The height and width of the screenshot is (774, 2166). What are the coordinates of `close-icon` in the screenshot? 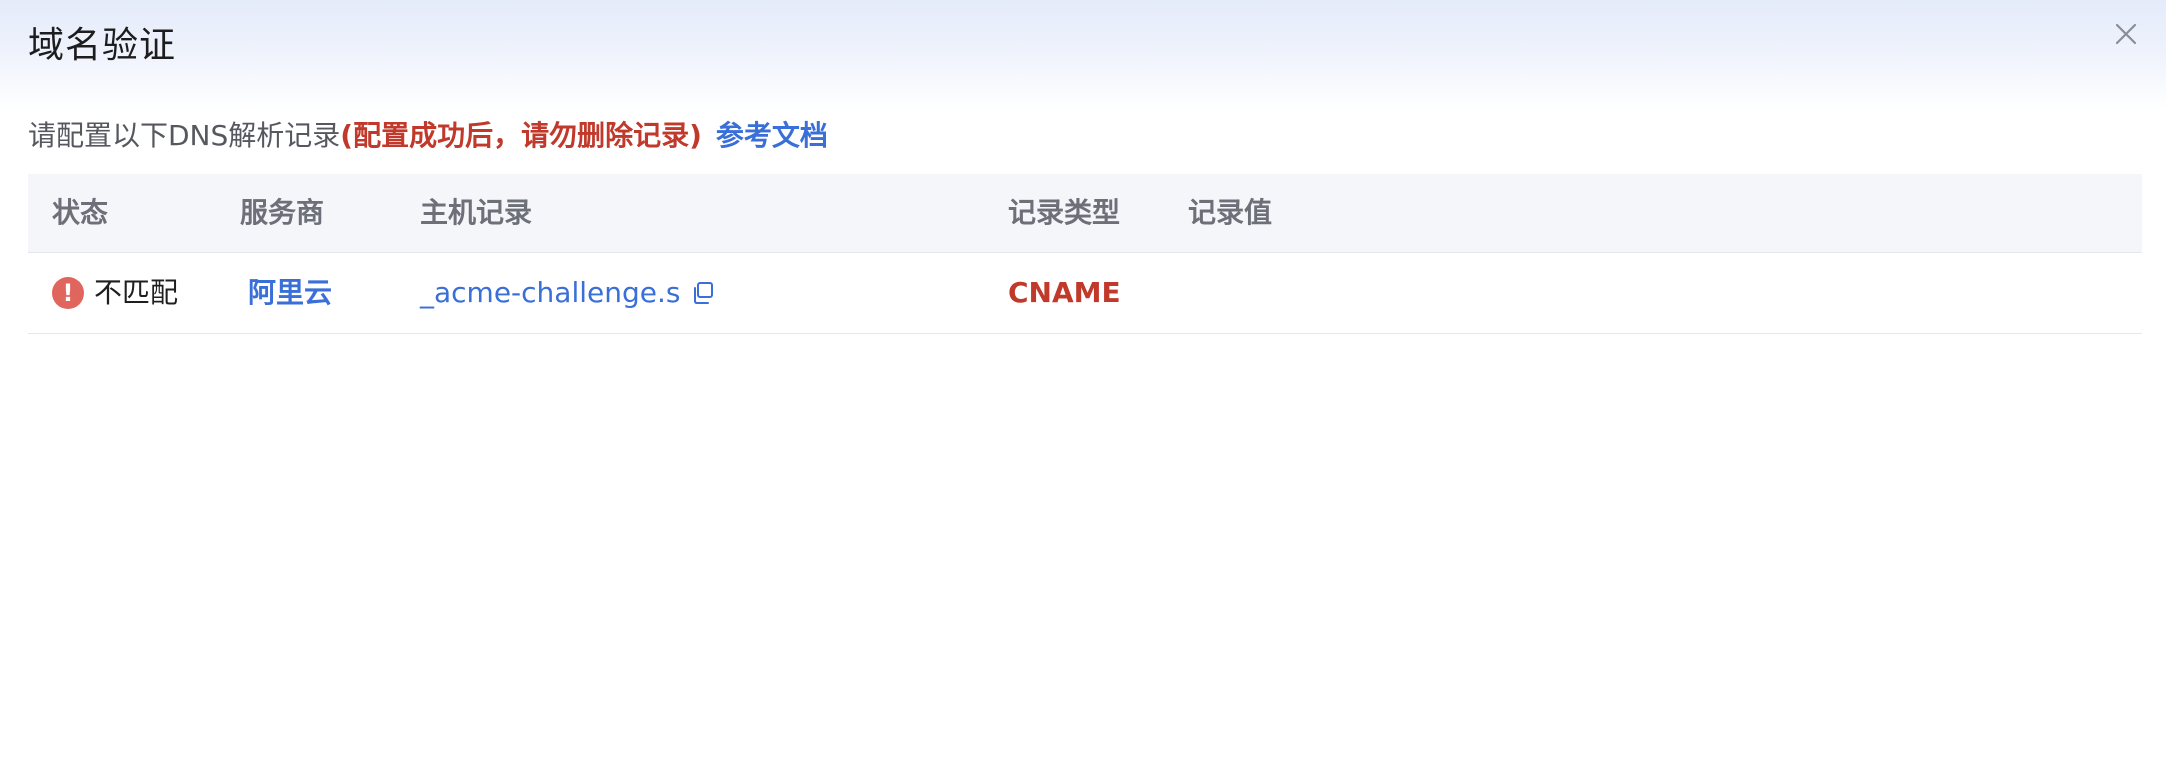 It's located at (2126, 34).